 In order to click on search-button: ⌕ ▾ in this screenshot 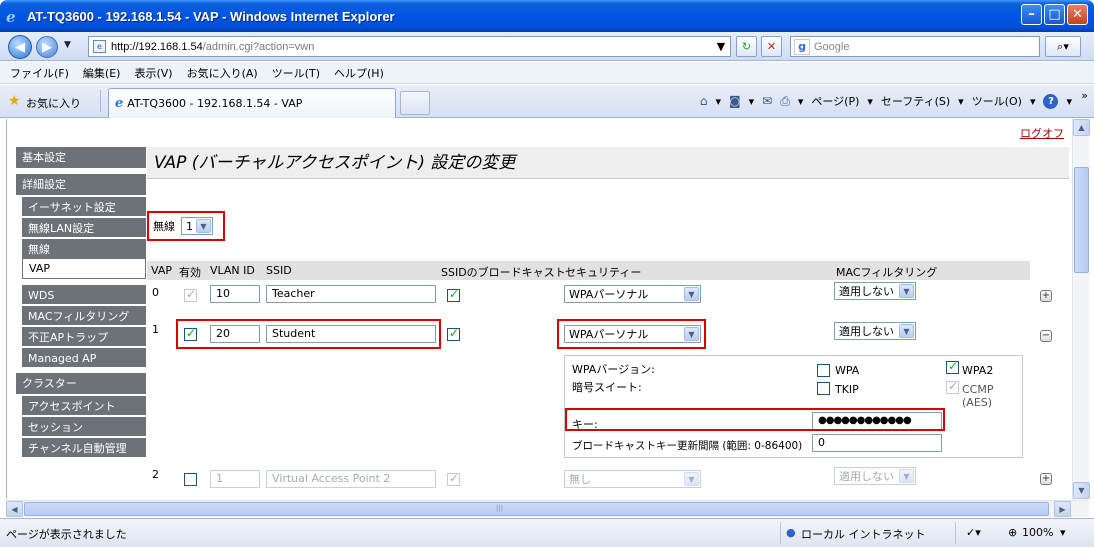, I will do `click(1063, 46)`.